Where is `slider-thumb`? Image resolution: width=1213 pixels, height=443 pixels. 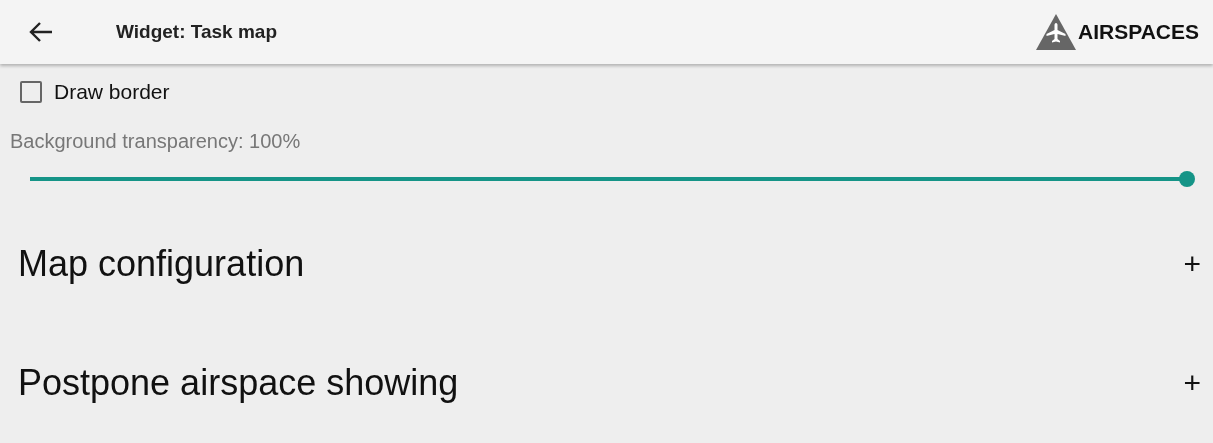 slider-thumb is located at coordinates (1187, 178).